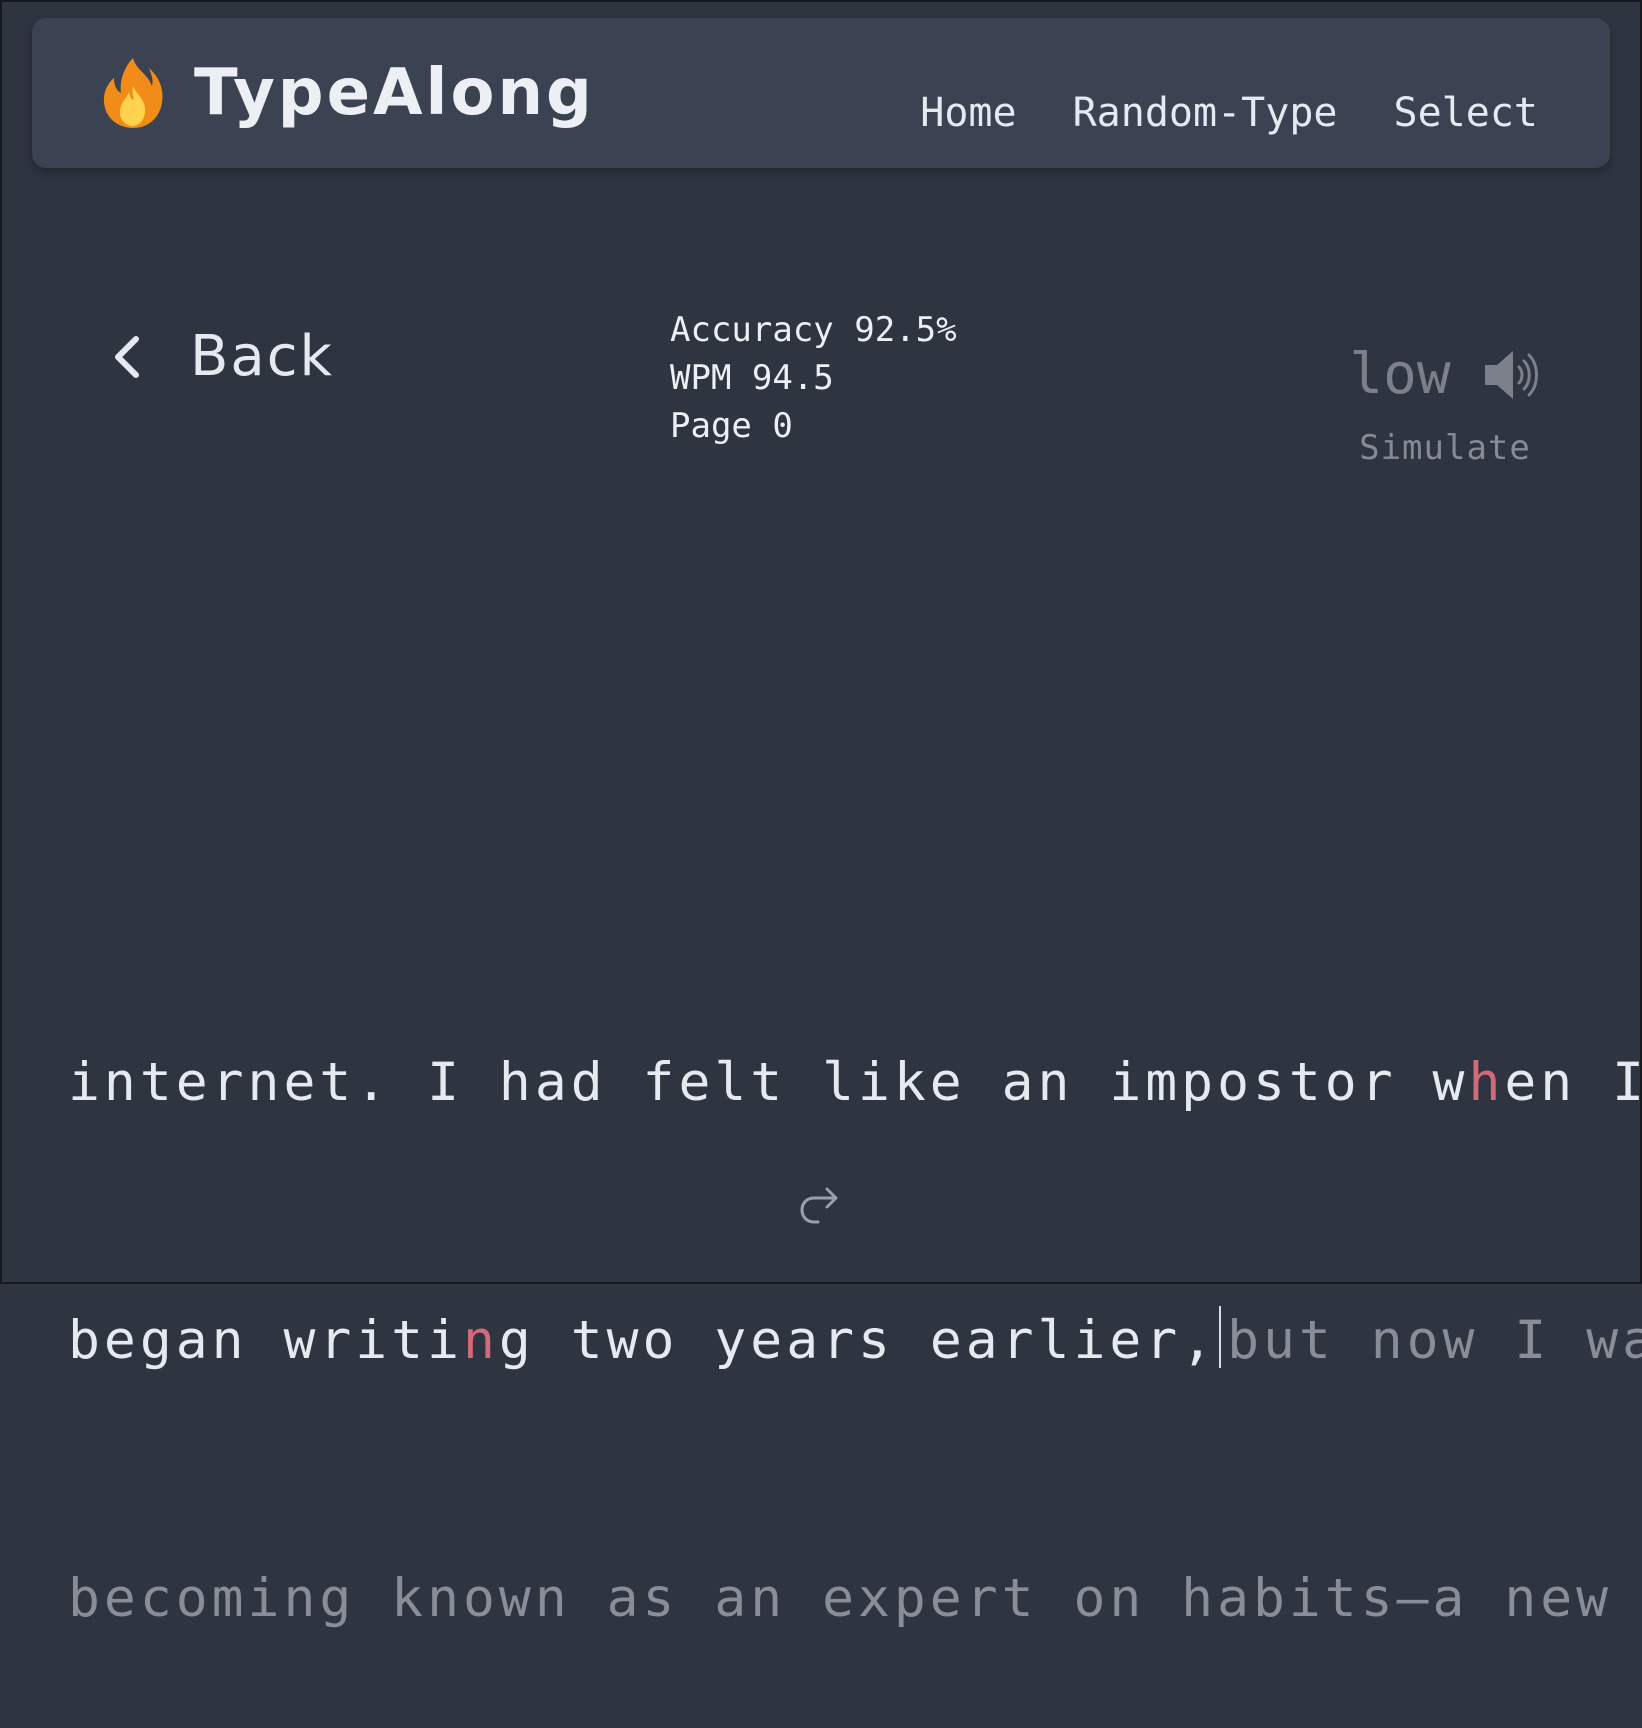 Image resolution: width=1642 pixels, height=1728 pixels. I want to click on flame-icon, so click(133, 93).